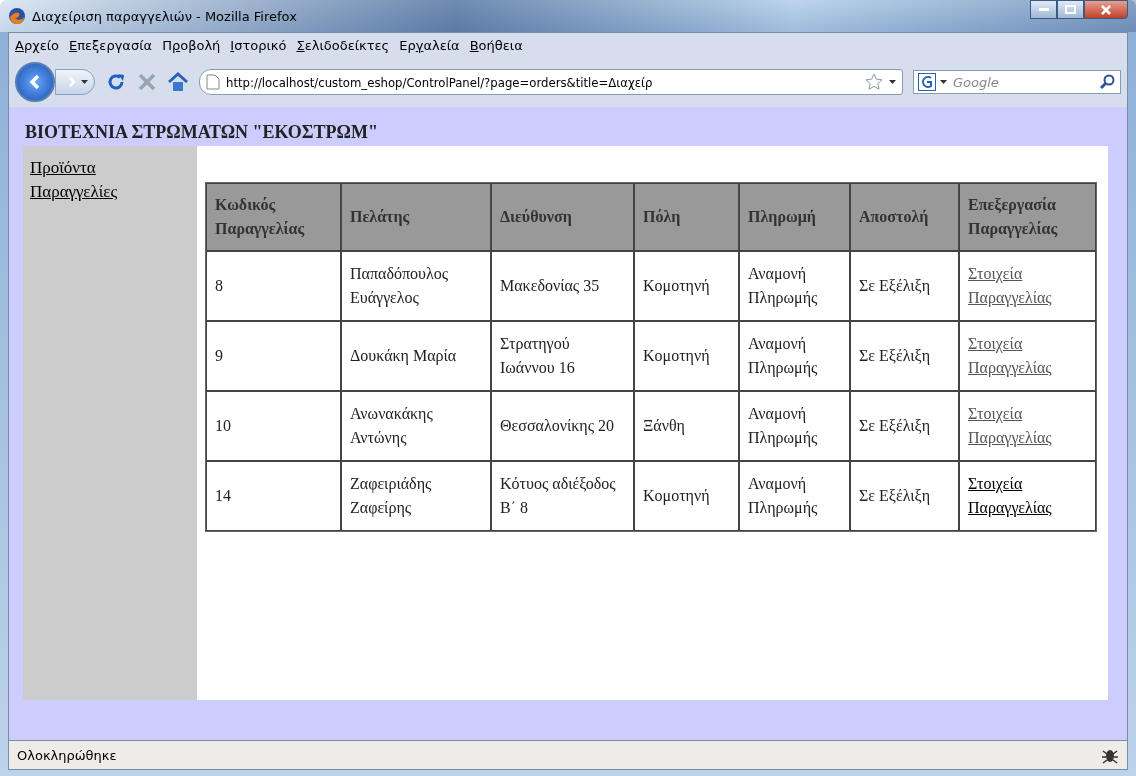 This screenshot has height=776, width=1136. What do you see at coordinates (258, 45) in the screenshot?
I see `menu-item: Ιστορικό` at bounding box center [258, 45].